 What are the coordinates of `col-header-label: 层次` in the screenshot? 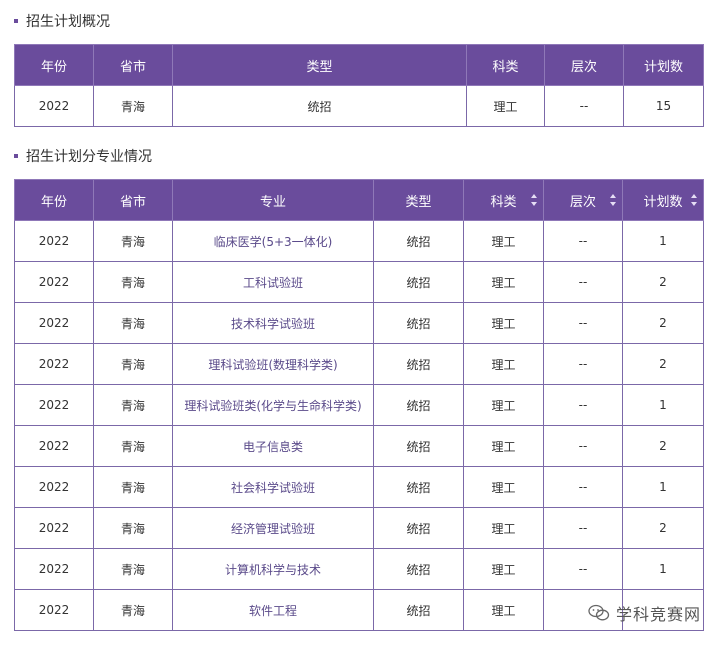 It's located at (582, 202).